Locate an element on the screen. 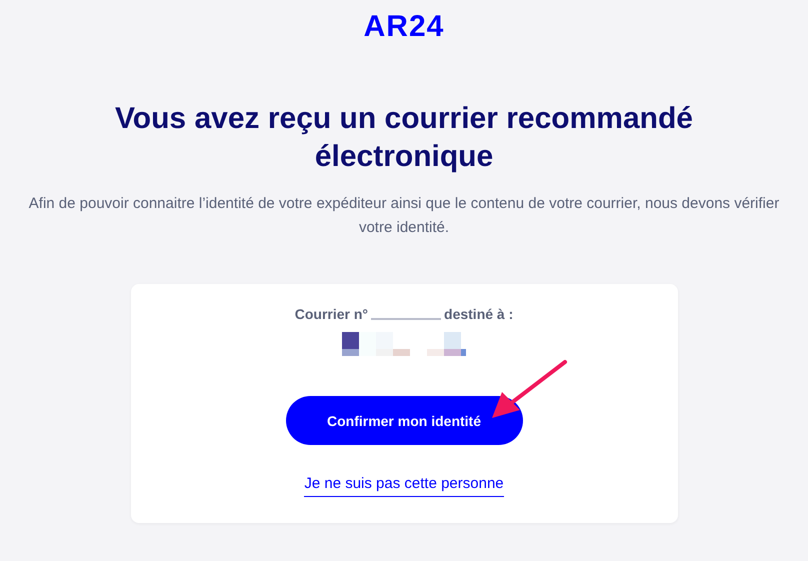 The width and height of the screenshot is (808, 561). logo: AR24 is located at coordinates (404, 27).